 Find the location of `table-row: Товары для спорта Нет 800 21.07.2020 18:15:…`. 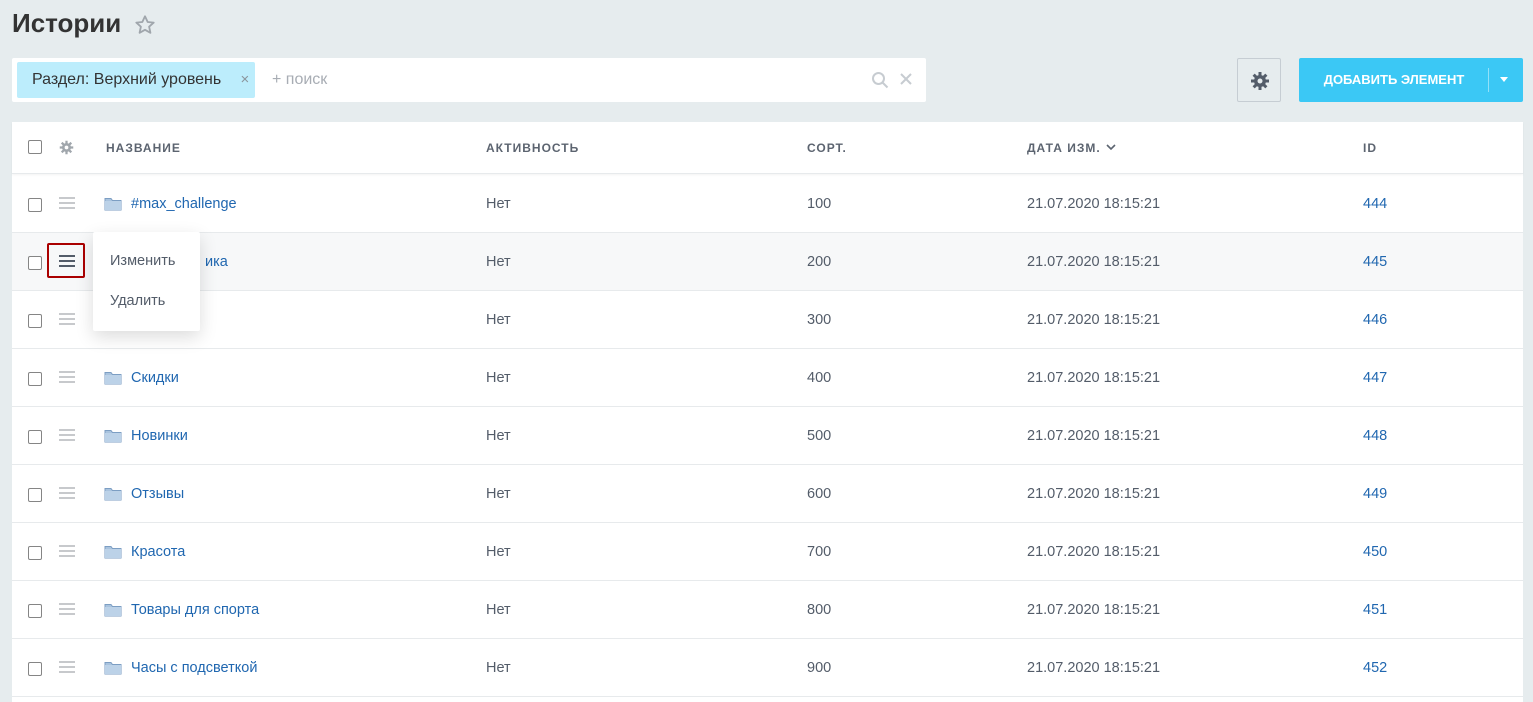

table-row: Товары для спорта Нет 800 21.07.2020 18:15:… is located at coordinates (767, 610).